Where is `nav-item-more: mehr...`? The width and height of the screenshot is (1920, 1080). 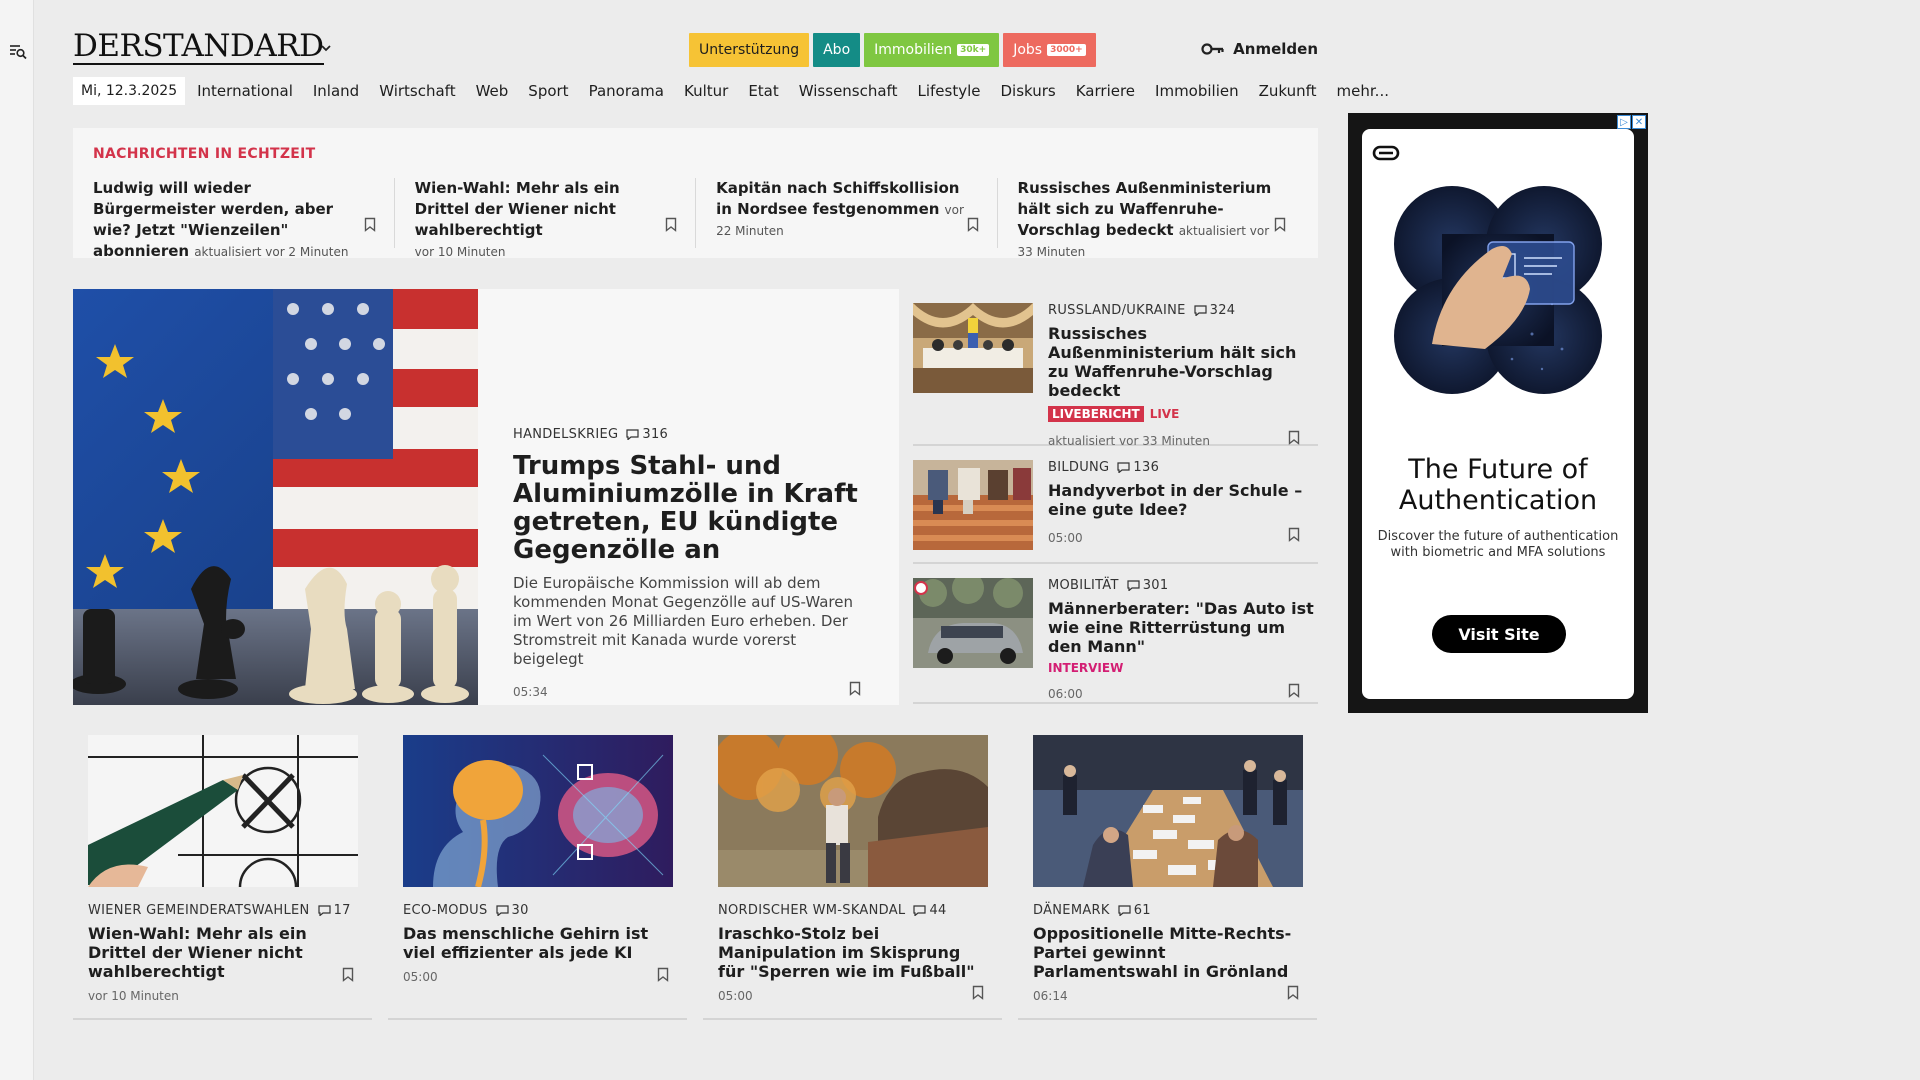 nav-item-more: mehr... is located at coordinates (1363, 91).